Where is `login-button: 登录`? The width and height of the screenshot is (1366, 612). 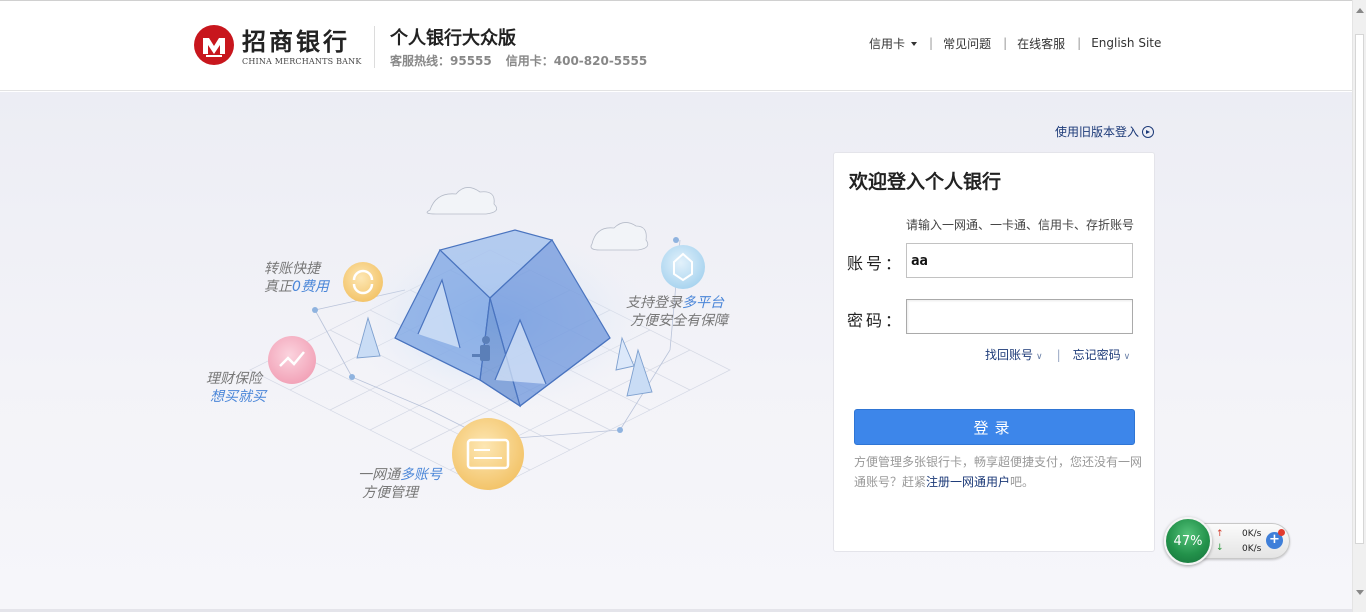 login-button: 登录 is located at coordinates (994, 427).